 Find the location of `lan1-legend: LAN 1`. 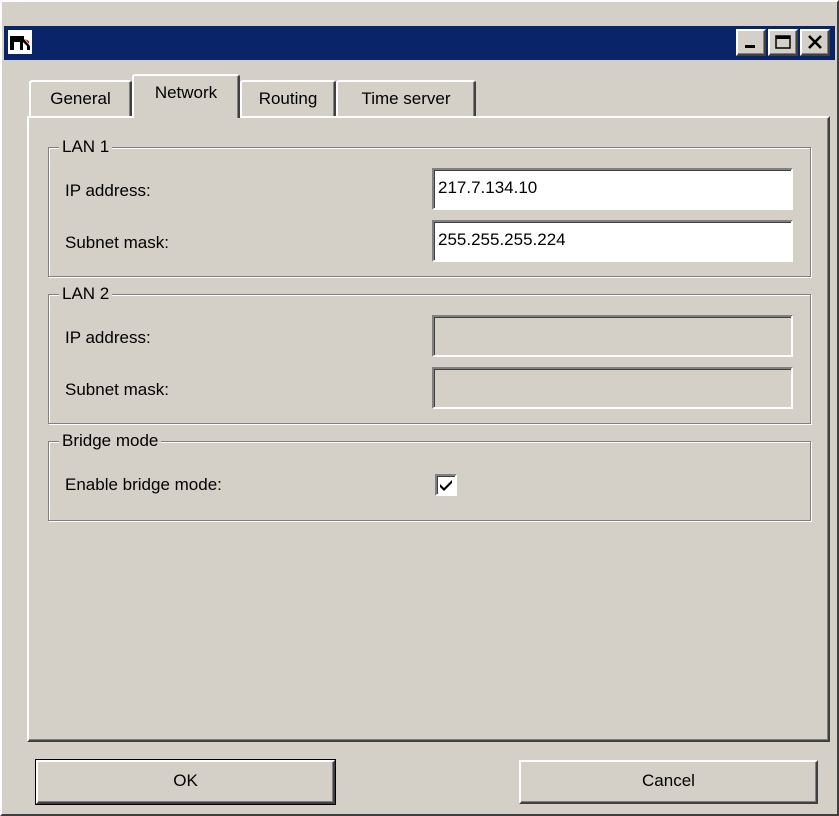

lan1-legend: LAN 1 is located at coordinates (86, 147).